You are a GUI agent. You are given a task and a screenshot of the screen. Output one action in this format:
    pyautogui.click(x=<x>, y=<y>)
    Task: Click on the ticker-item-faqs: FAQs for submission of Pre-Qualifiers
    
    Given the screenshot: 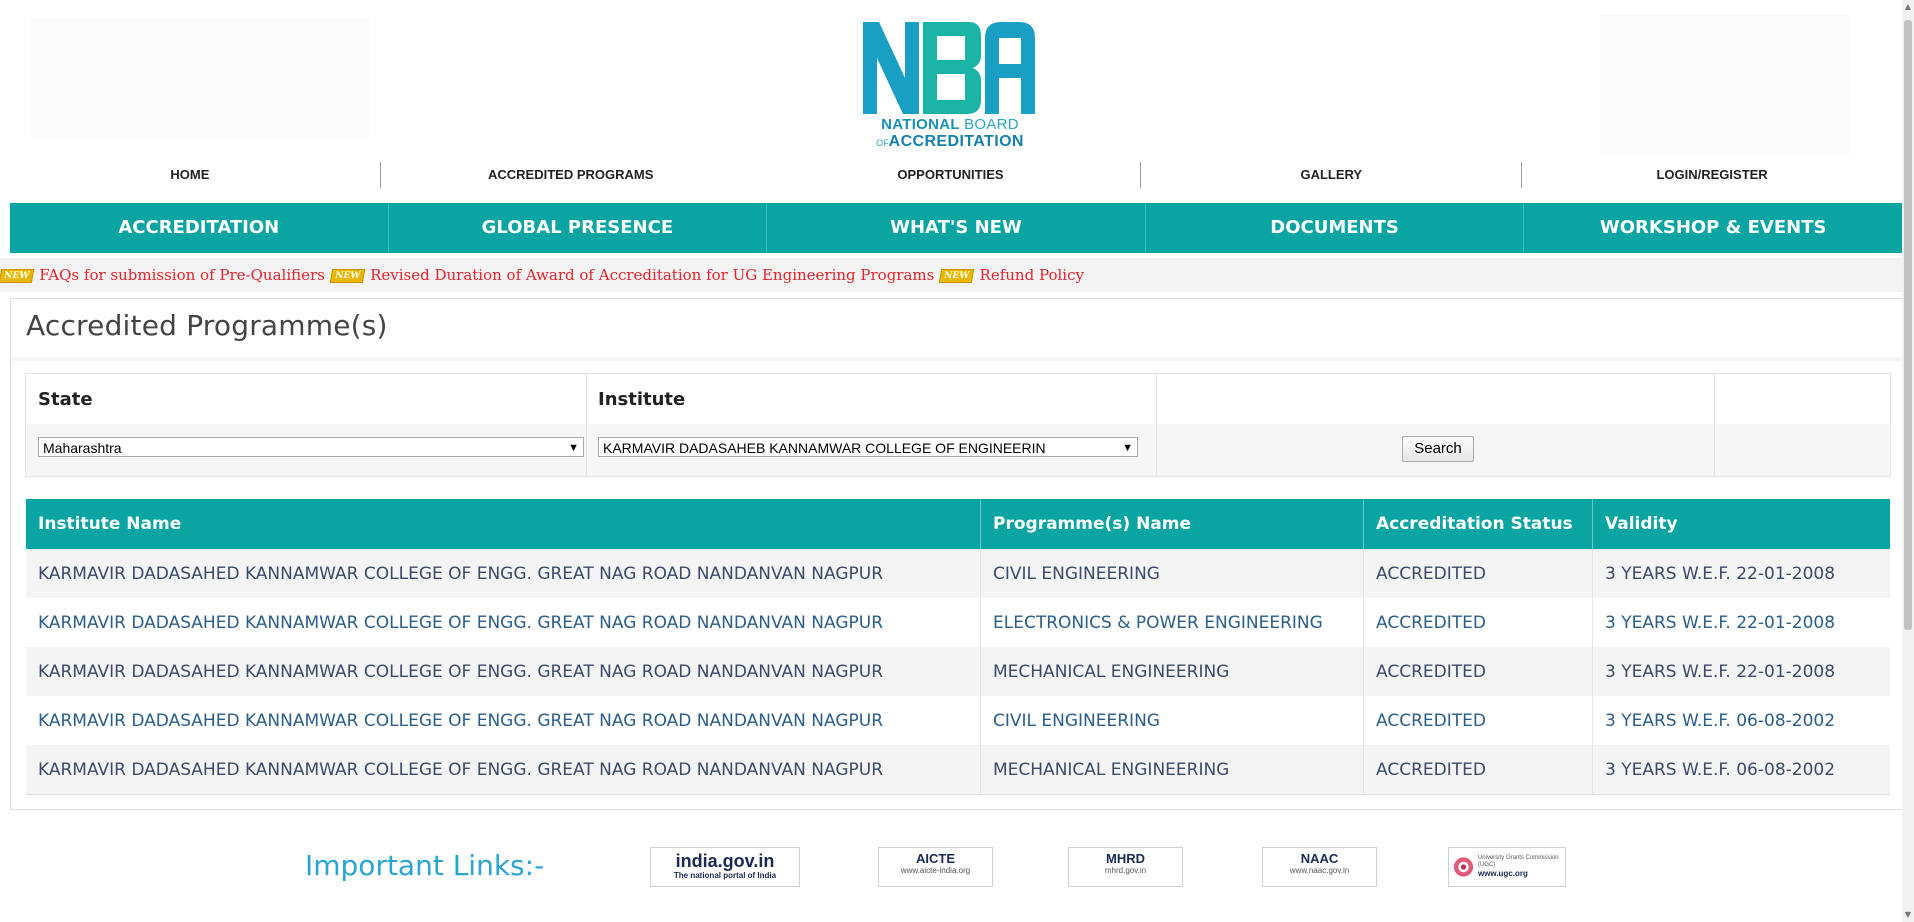 What is the action you would take?
    pyautogui.click(x=182, y=275)
    